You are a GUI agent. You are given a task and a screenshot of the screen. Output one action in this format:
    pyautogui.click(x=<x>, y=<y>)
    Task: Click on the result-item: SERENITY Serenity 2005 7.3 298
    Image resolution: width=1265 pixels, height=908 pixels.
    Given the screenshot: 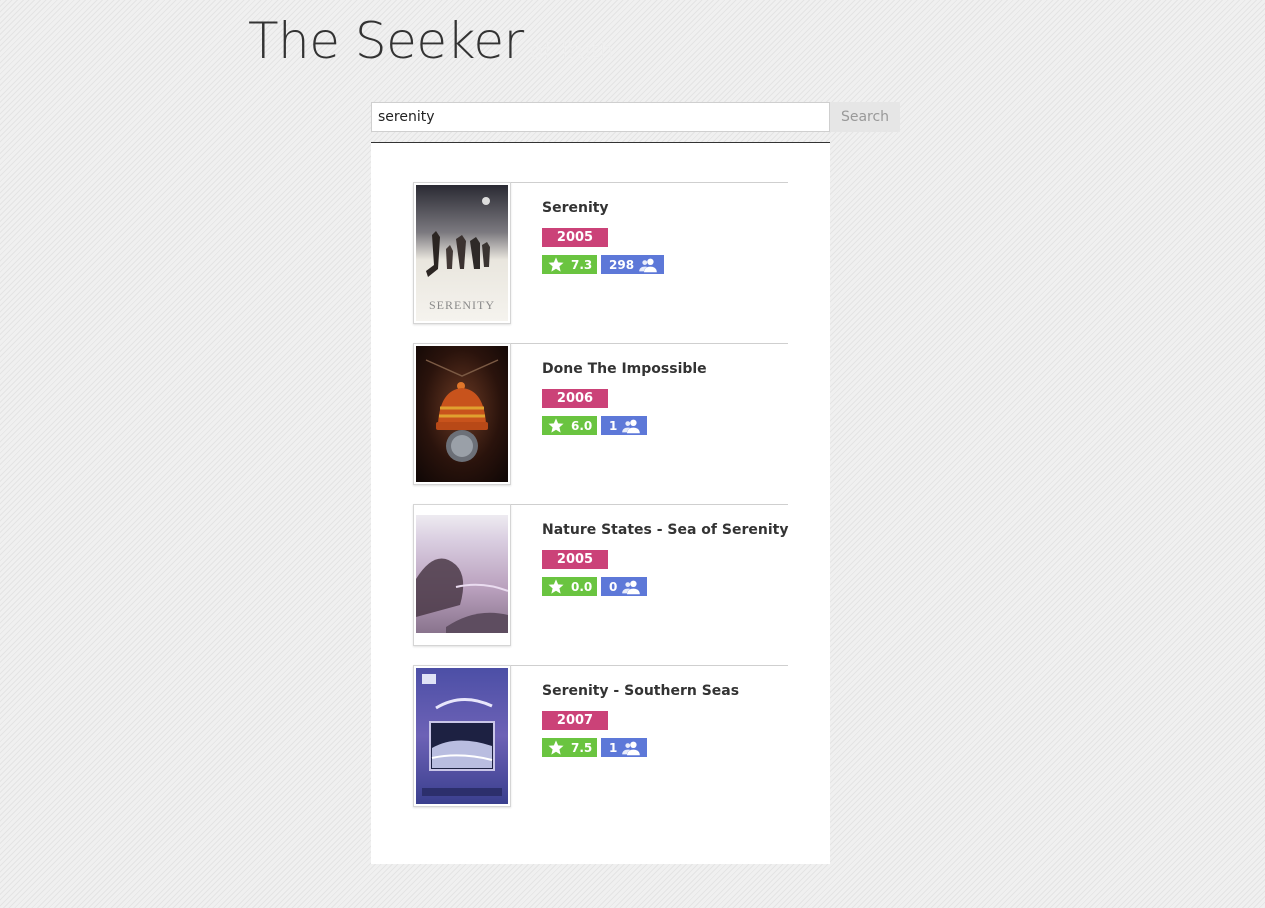 What is the action you would take?
    pyautogui.click(x=600, y=262)
    